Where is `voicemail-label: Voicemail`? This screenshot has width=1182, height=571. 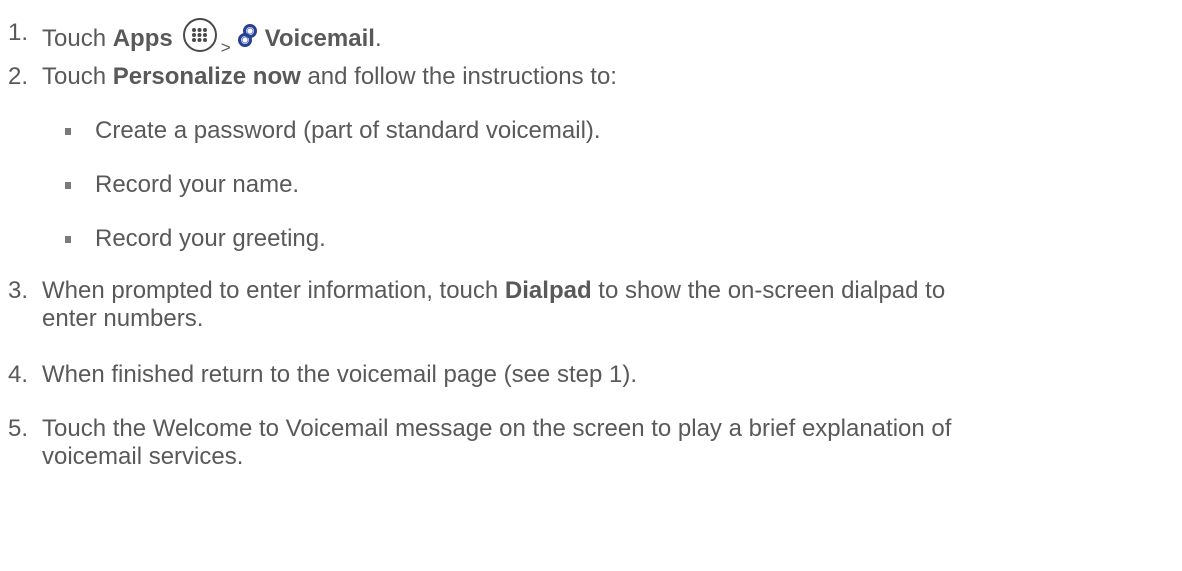
voicemail-label: Voicemail is located at coordinates (319, 38).